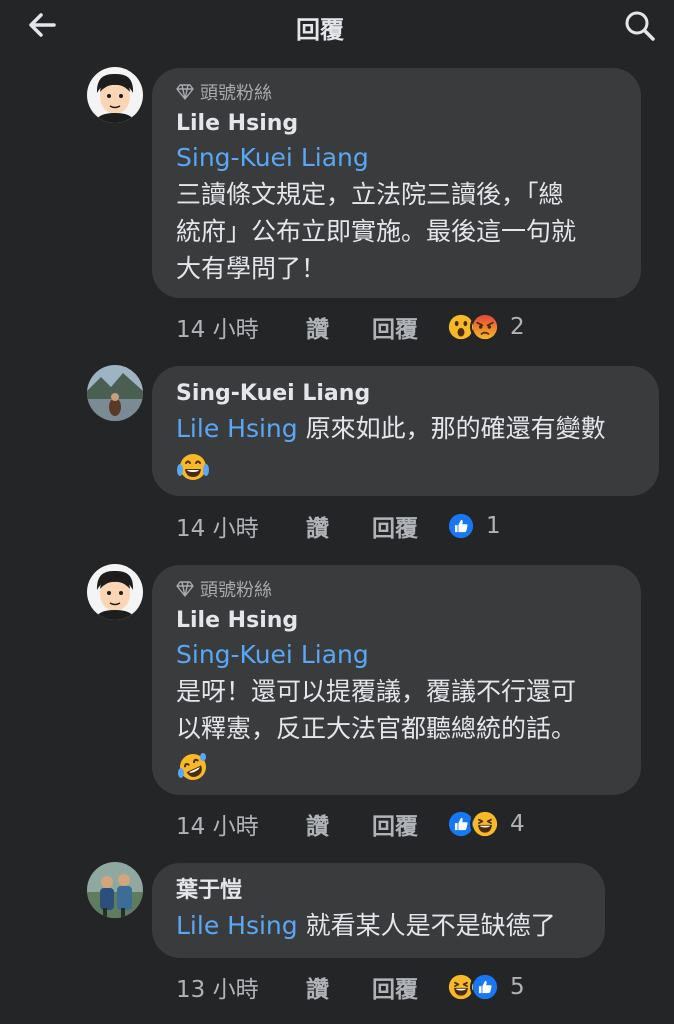 The height and width of the screenshot is (1024, 674). Describe the element at coordinates (430, 925) in the screenshot. I see `comment-text: 就看某人是不是缺德了` at that location.